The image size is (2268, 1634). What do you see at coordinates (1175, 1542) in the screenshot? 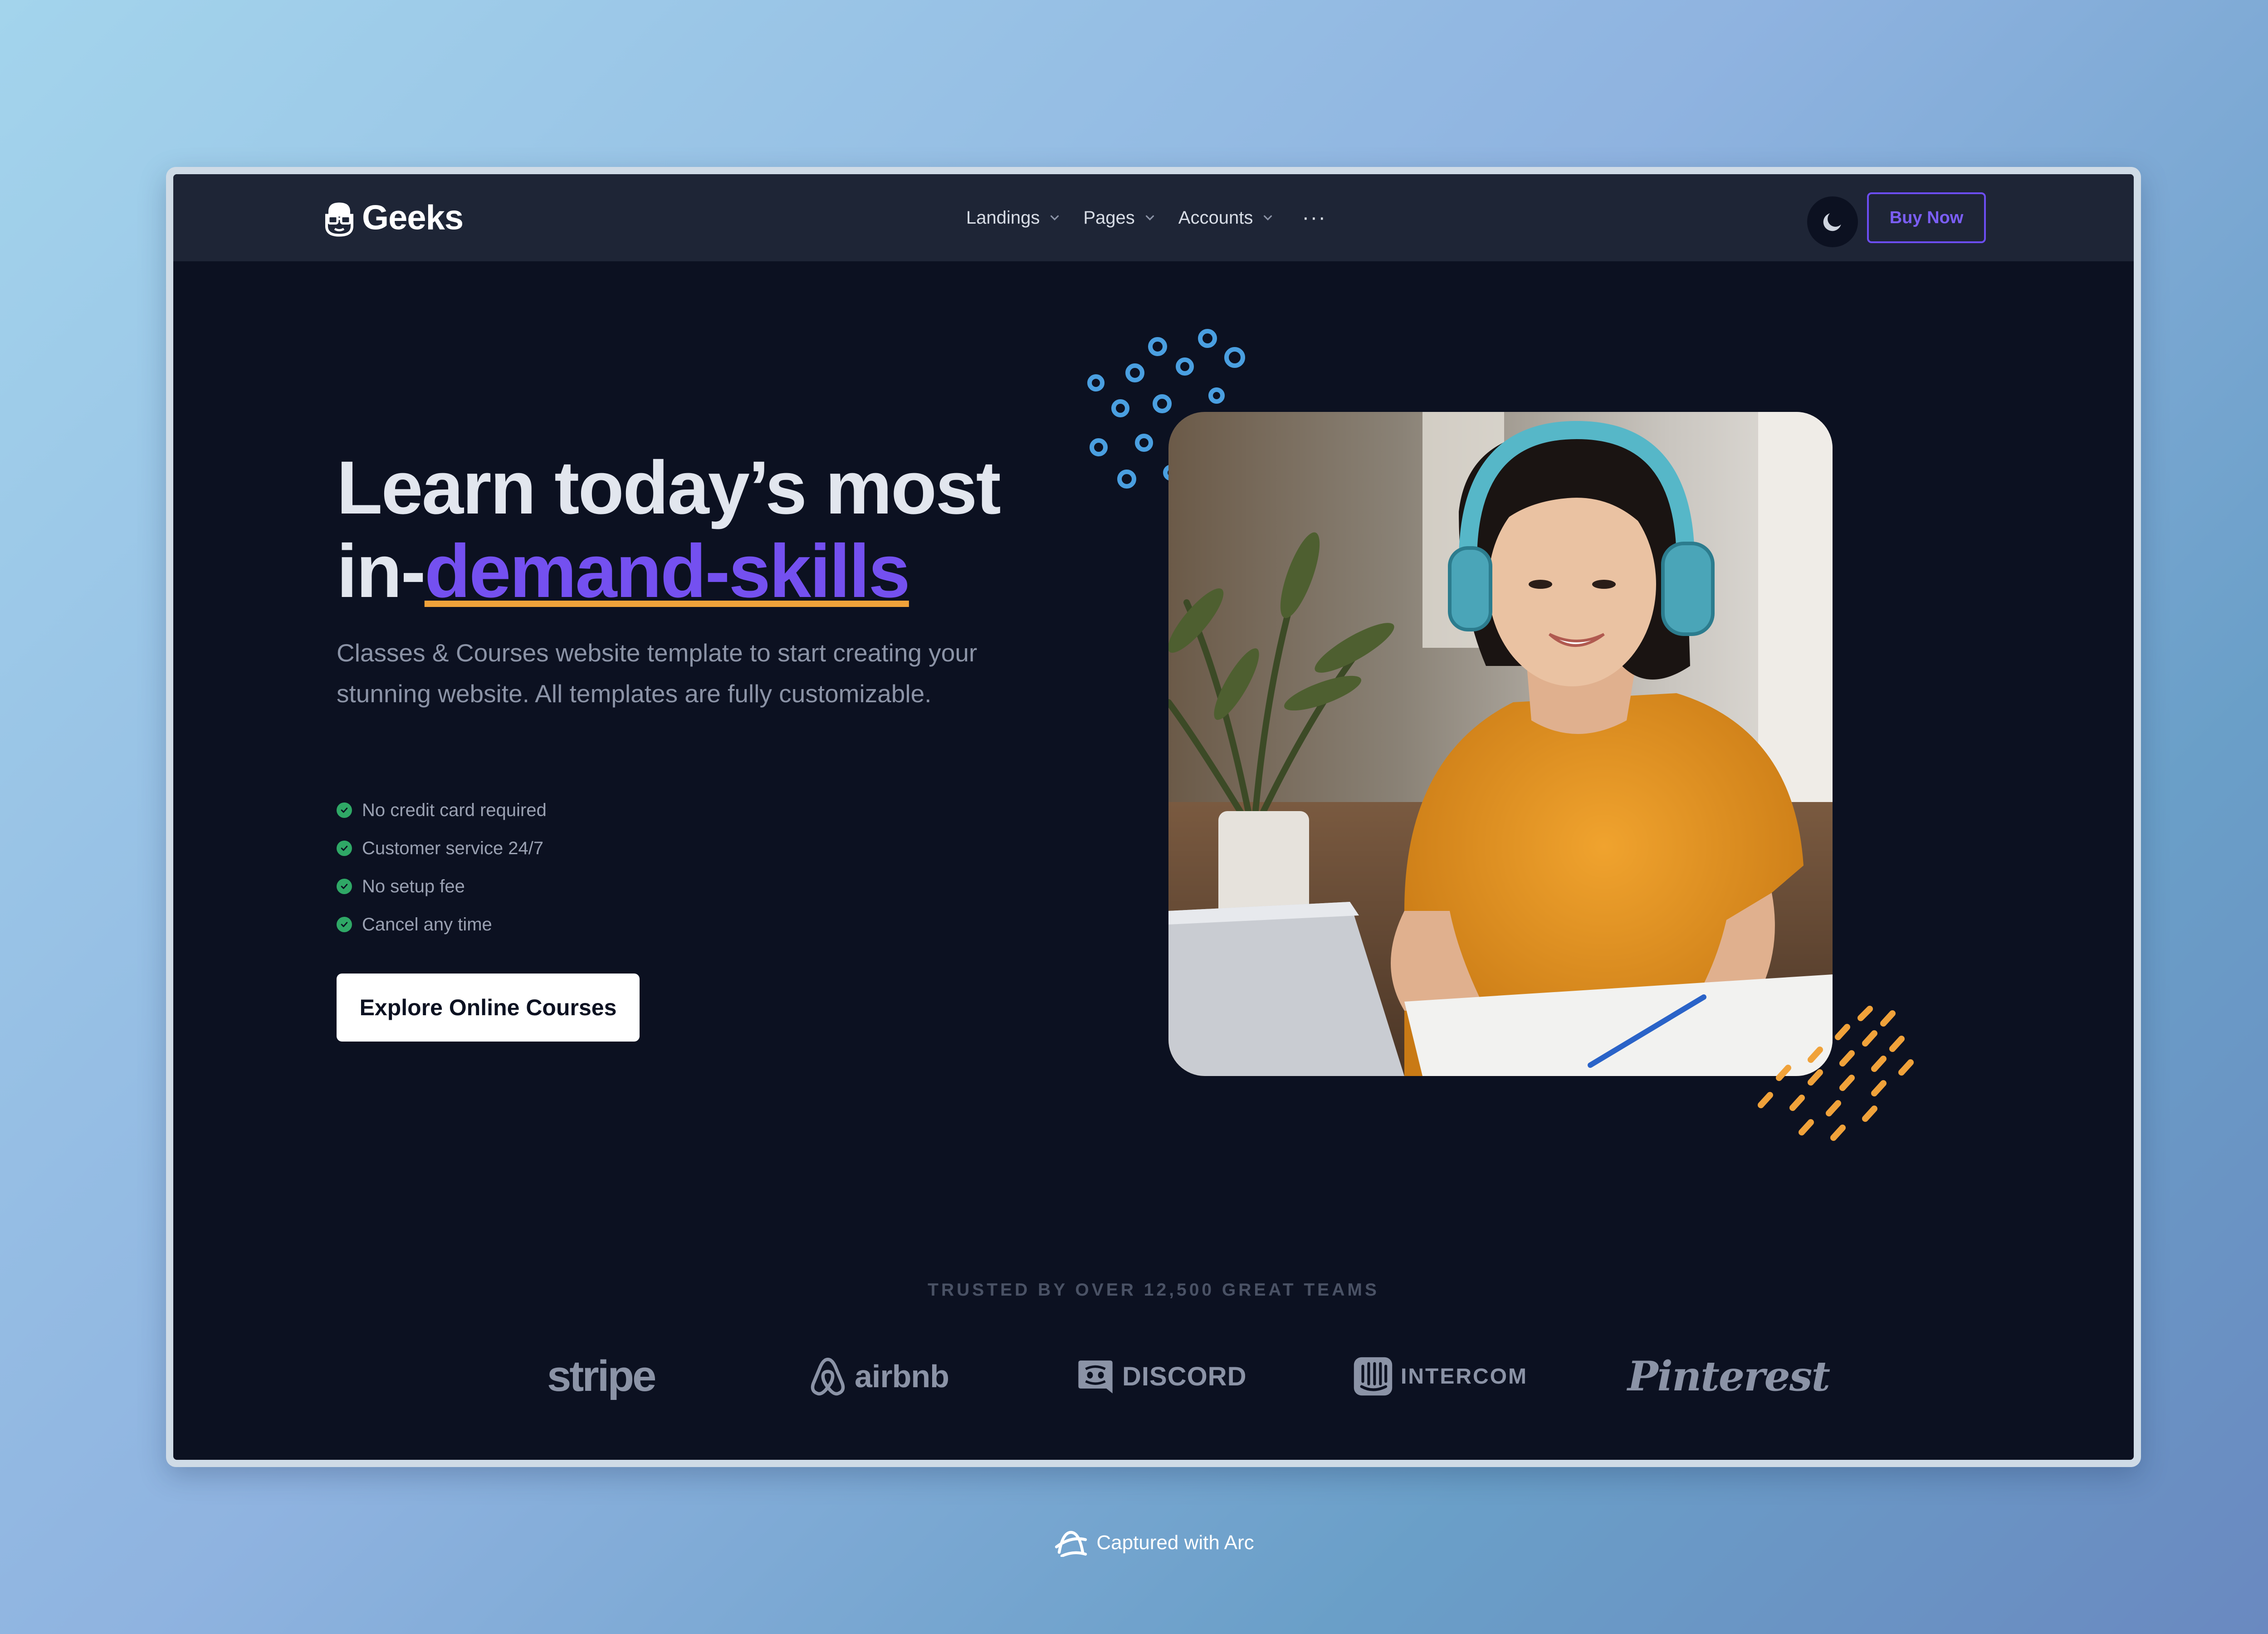
I see `captured-label: Captured with Arc` at bounding box center [1175, 1542].